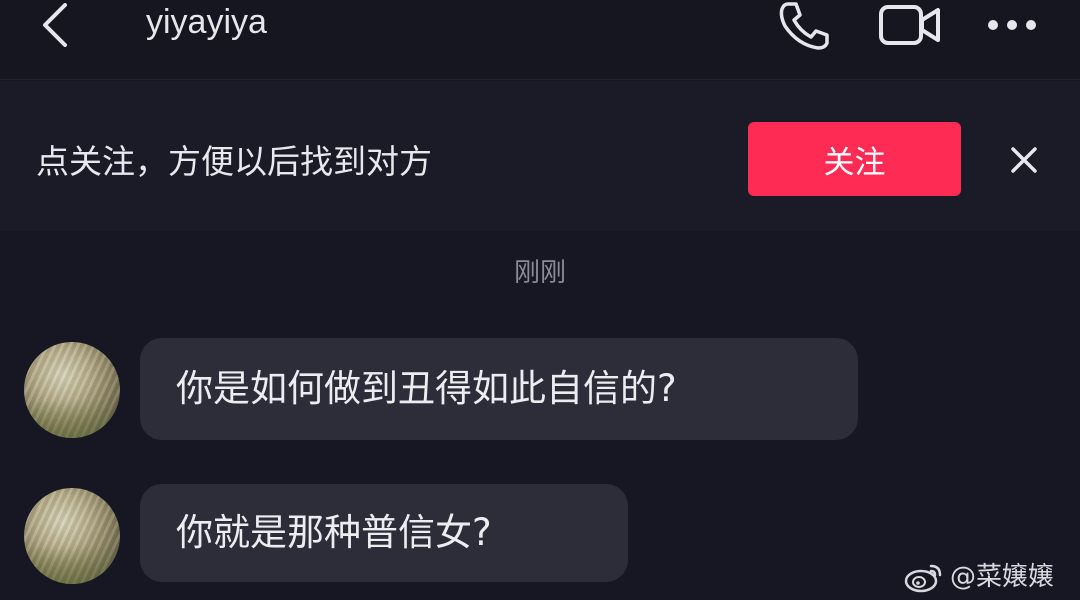  I want to click on video-call-button, so click(910, 25).